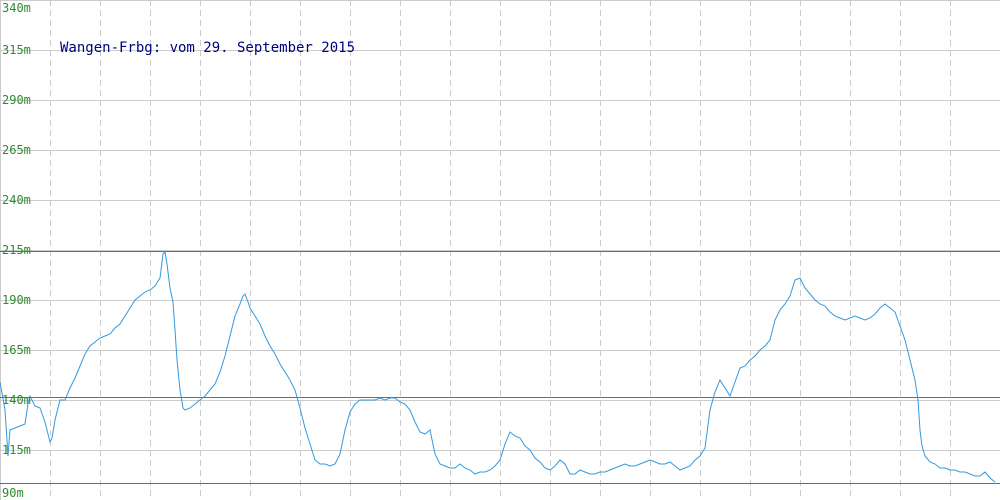 The width and height of the screenshot is (1000, 500). I want to click on y-tick-label: 315m, so click(16, 50).